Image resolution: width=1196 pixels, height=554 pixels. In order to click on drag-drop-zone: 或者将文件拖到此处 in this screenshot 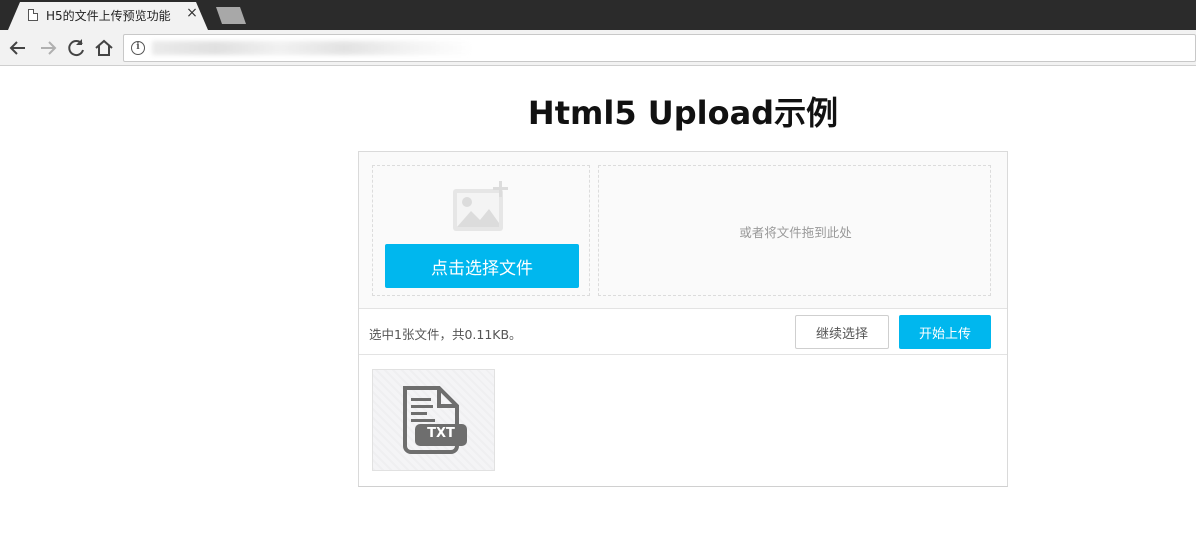, I will do `click(794, 230)`.